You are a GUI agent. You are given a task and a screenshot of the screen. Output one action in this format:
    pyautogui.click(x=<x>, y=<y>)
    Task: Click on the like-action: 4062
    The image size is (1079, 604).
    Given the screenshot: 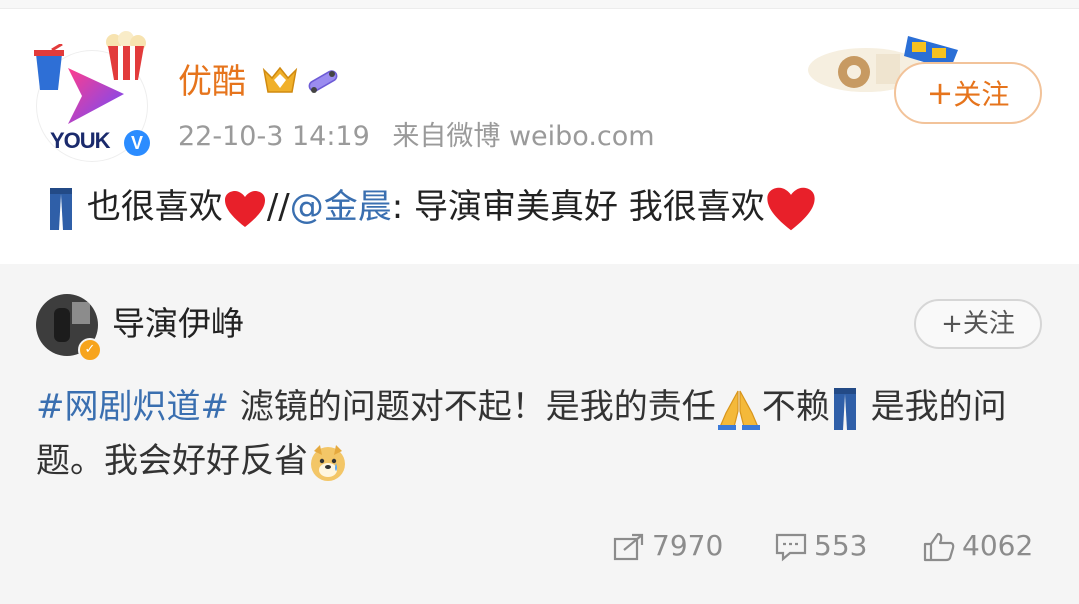 What is the action you would take?
    pyautogui.click(x=977, y=546)
    